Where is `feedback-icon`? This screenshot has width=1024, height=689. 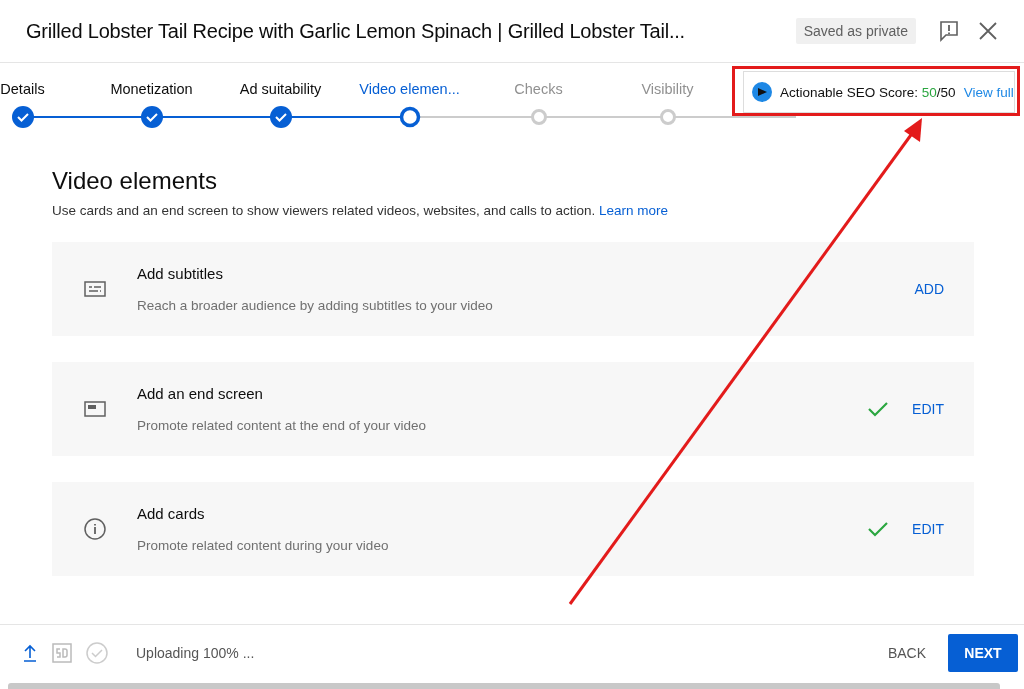 feedback-icon is located at coordinates (949, 31).